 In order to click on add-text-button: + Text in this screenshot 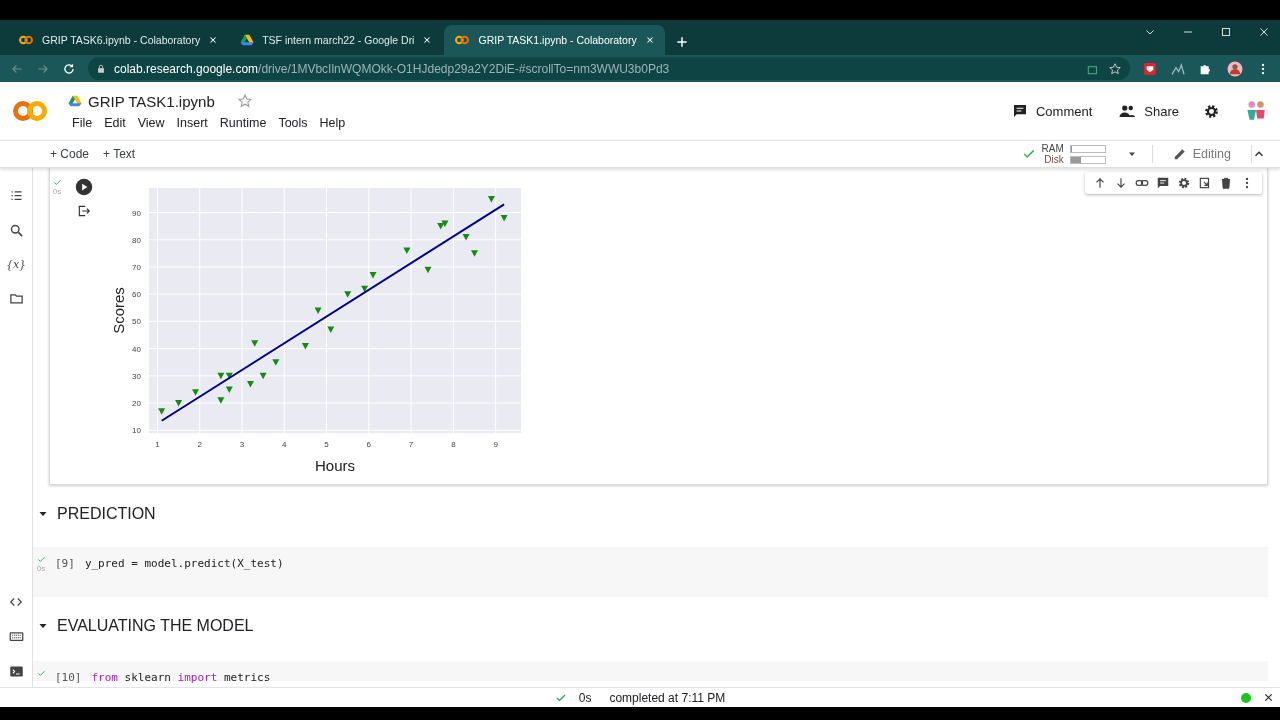, I will do `click(119, 154)`.